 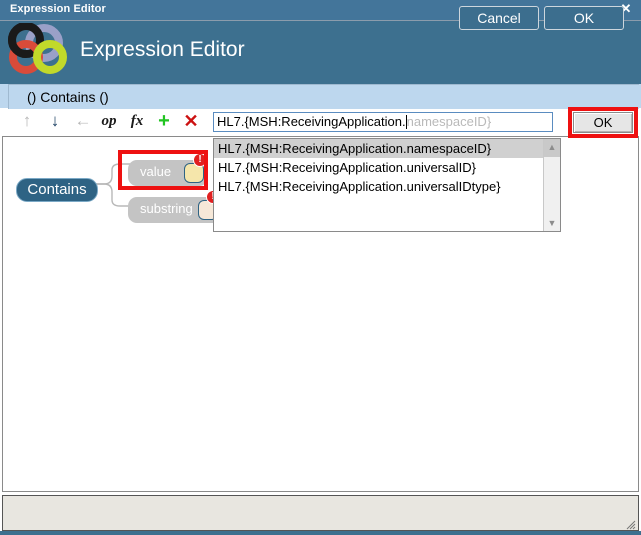 I want to click on scroll-down-icon: ▼, so click(x=552, y=223).